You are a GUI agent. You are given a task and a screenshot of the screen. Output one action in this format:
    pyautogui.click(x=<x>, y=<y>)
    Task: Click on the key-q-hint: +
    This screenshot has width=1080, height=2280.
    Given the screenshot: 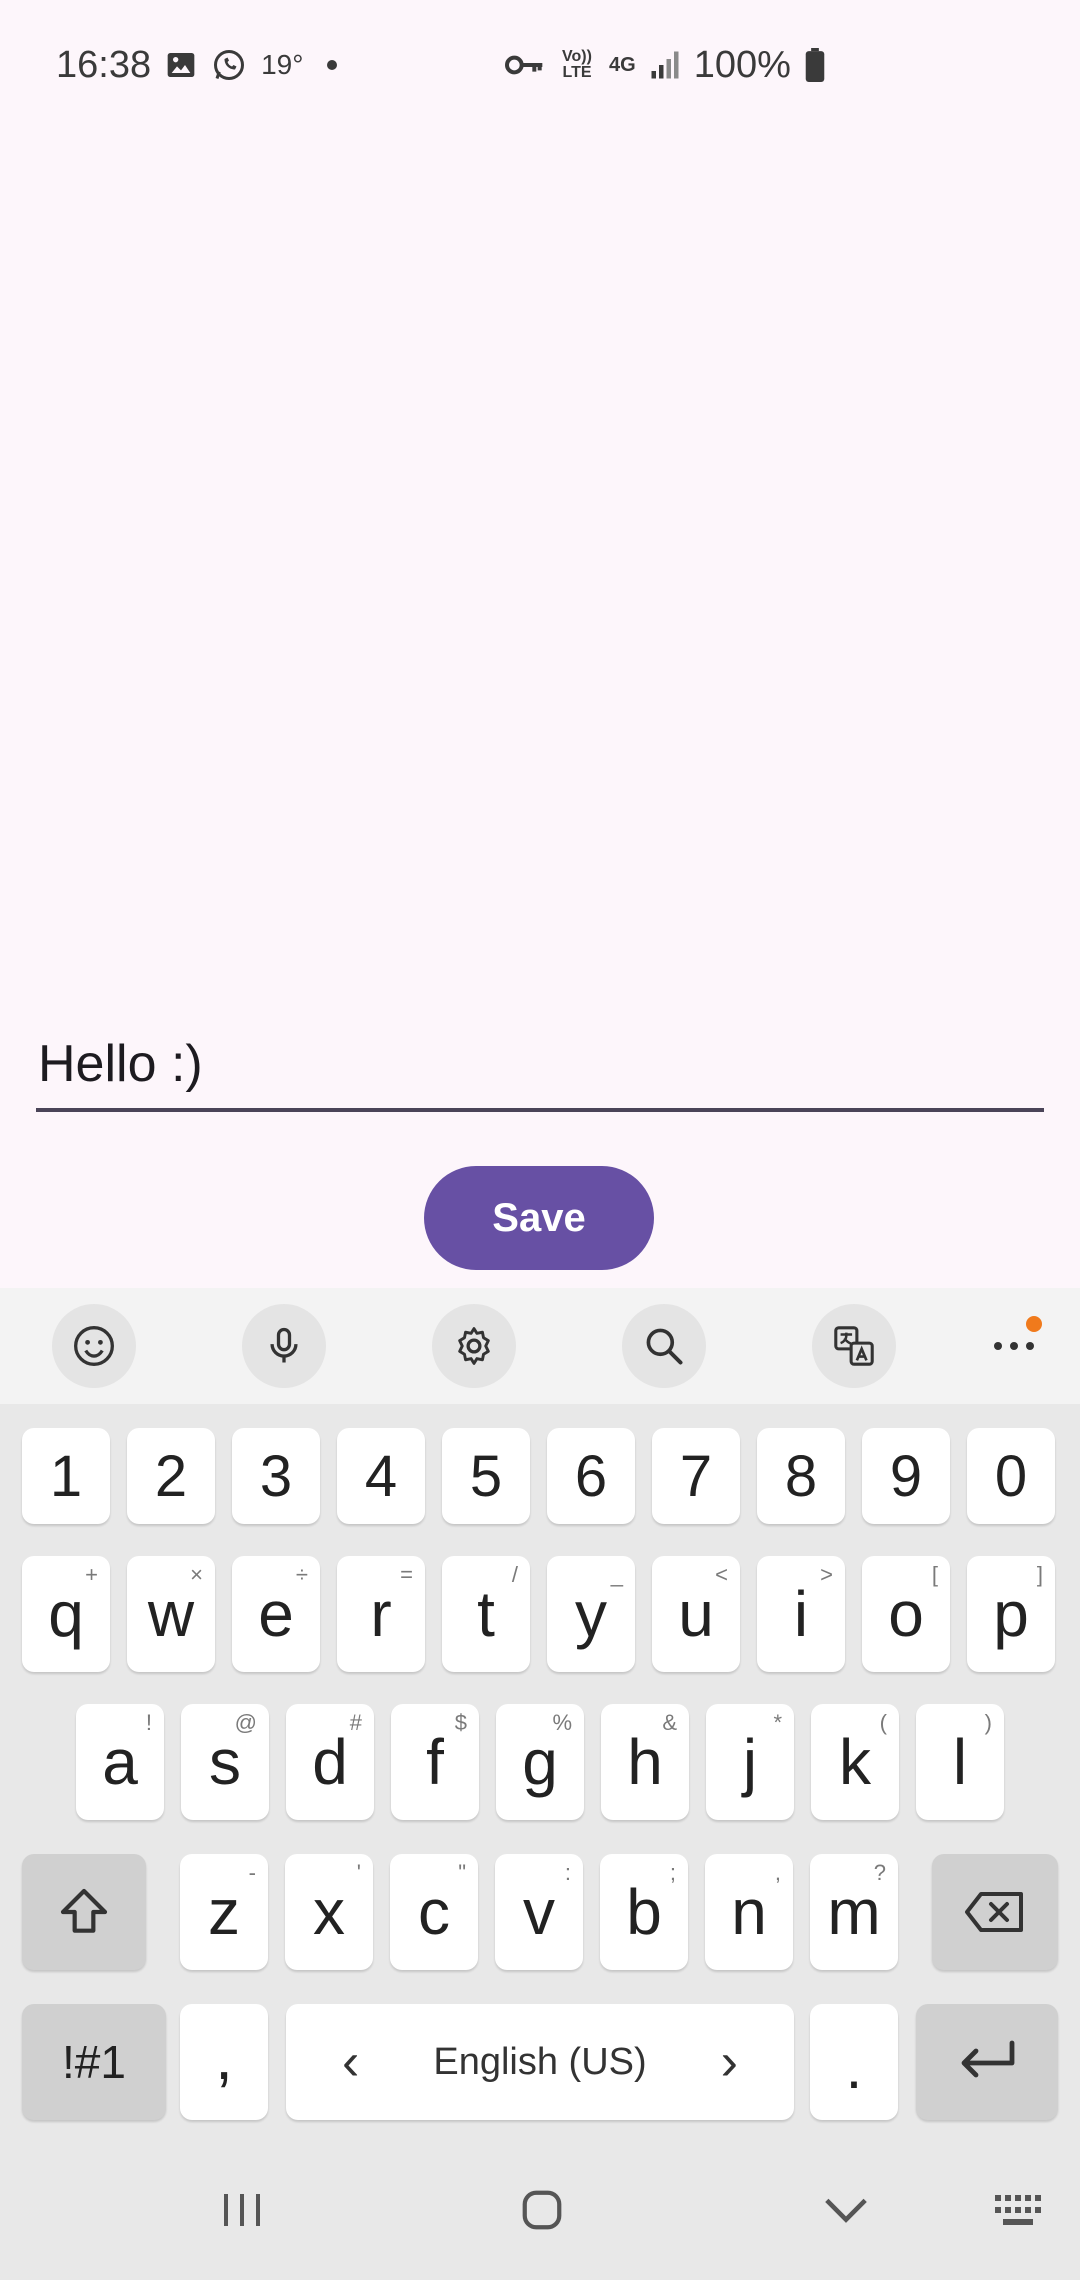 What is the action you would take?
    pyautogui.click(x=91, y=1574)
    